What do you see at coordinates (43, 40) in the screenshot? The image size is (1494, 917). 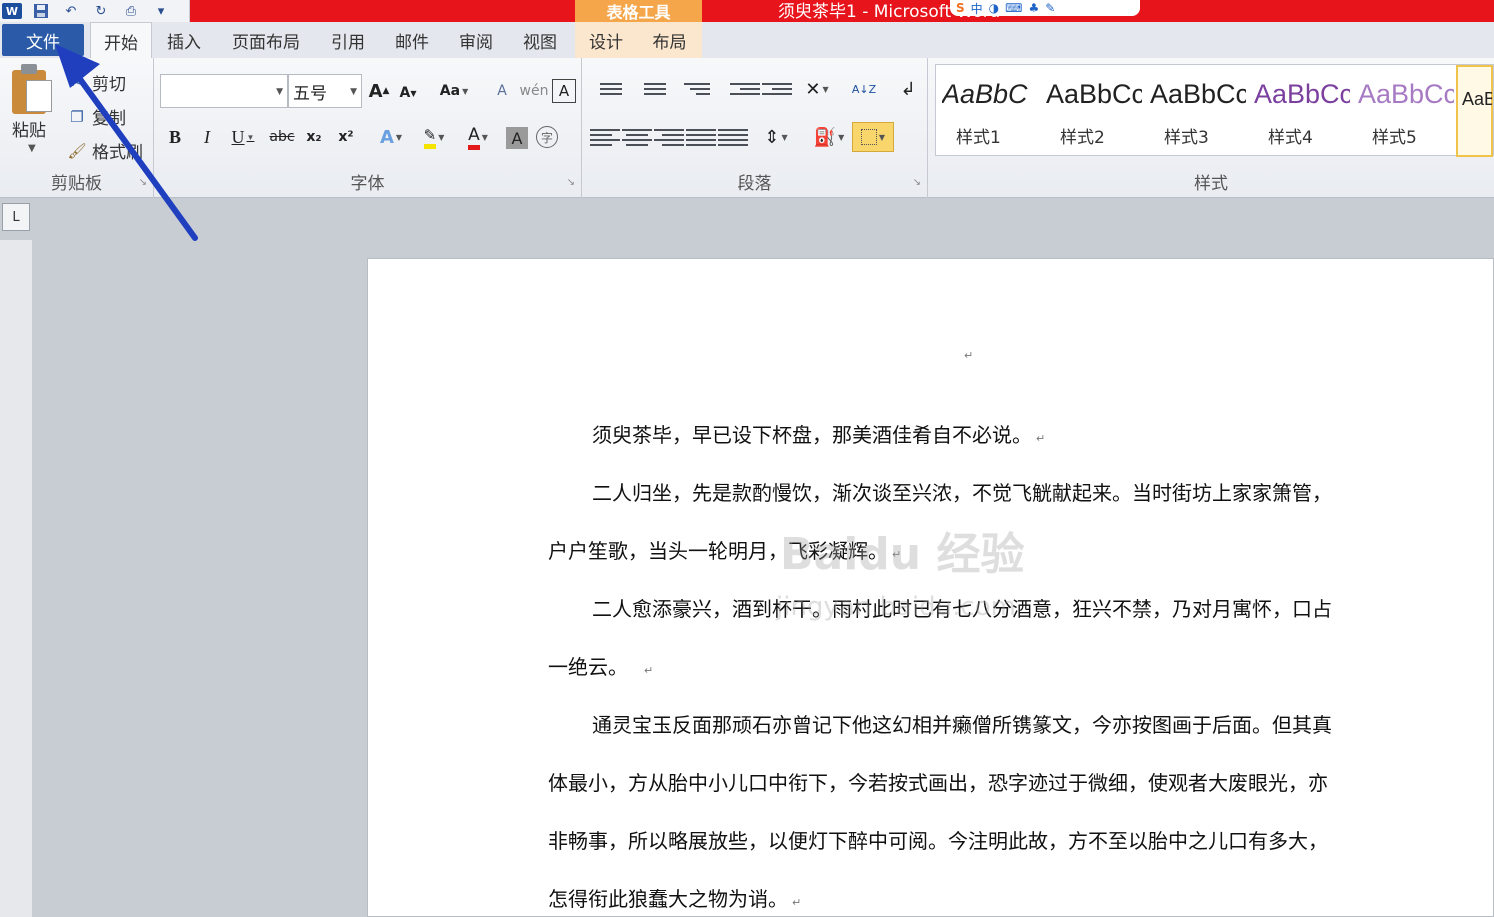 I see `tab-file: 文件` at bounding box center [43, 40].